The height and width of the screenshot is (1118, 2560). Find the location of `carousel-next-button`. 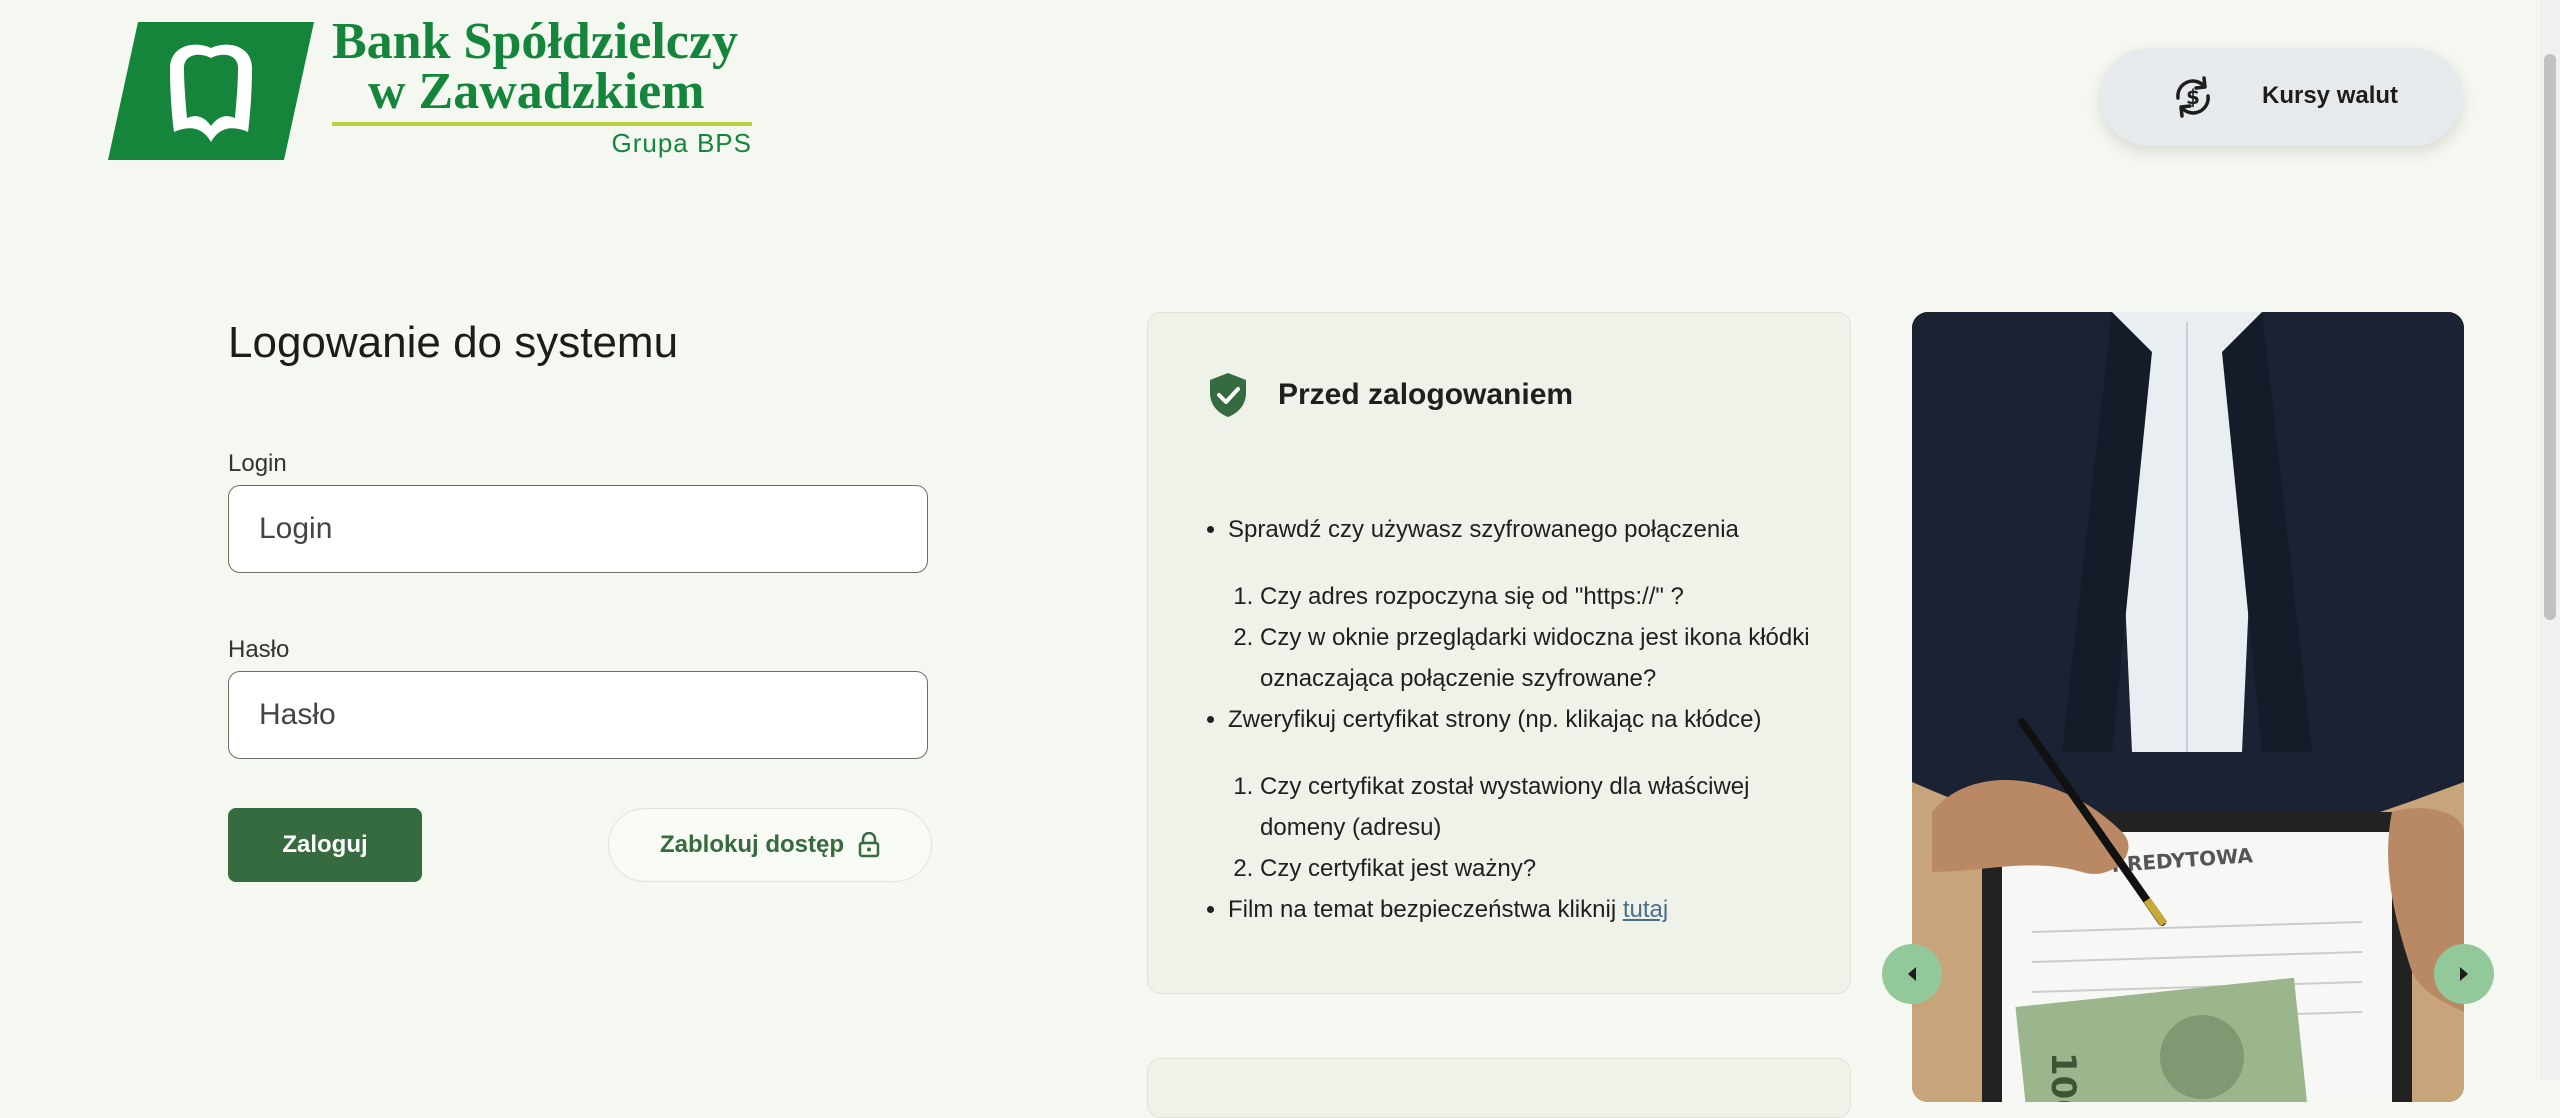

carousel-next-button is located at coordinates (2464, 974).